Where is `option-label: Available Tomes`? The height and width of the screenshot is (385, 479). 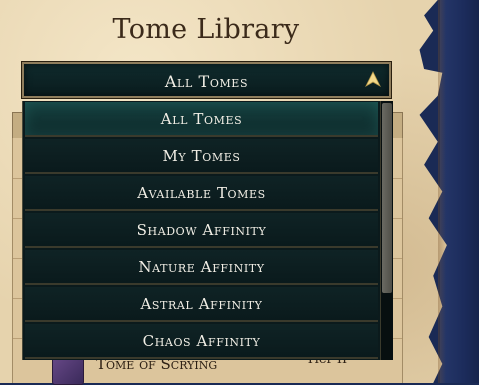
option-label: Available Tomes is located at coordinates (201, 193).